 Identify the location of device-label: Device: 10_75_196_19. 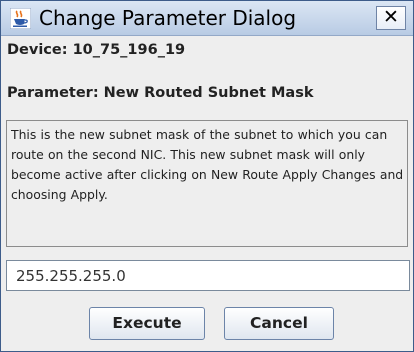
(96, 50).